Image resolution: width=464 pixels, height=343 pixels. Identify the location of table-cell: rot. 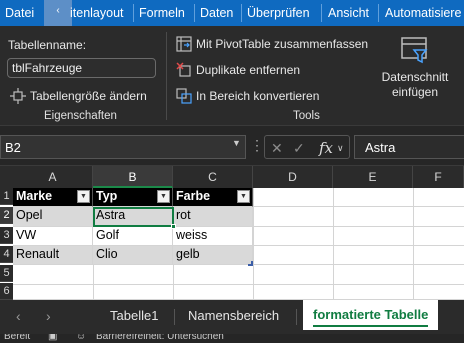
(213, 217).